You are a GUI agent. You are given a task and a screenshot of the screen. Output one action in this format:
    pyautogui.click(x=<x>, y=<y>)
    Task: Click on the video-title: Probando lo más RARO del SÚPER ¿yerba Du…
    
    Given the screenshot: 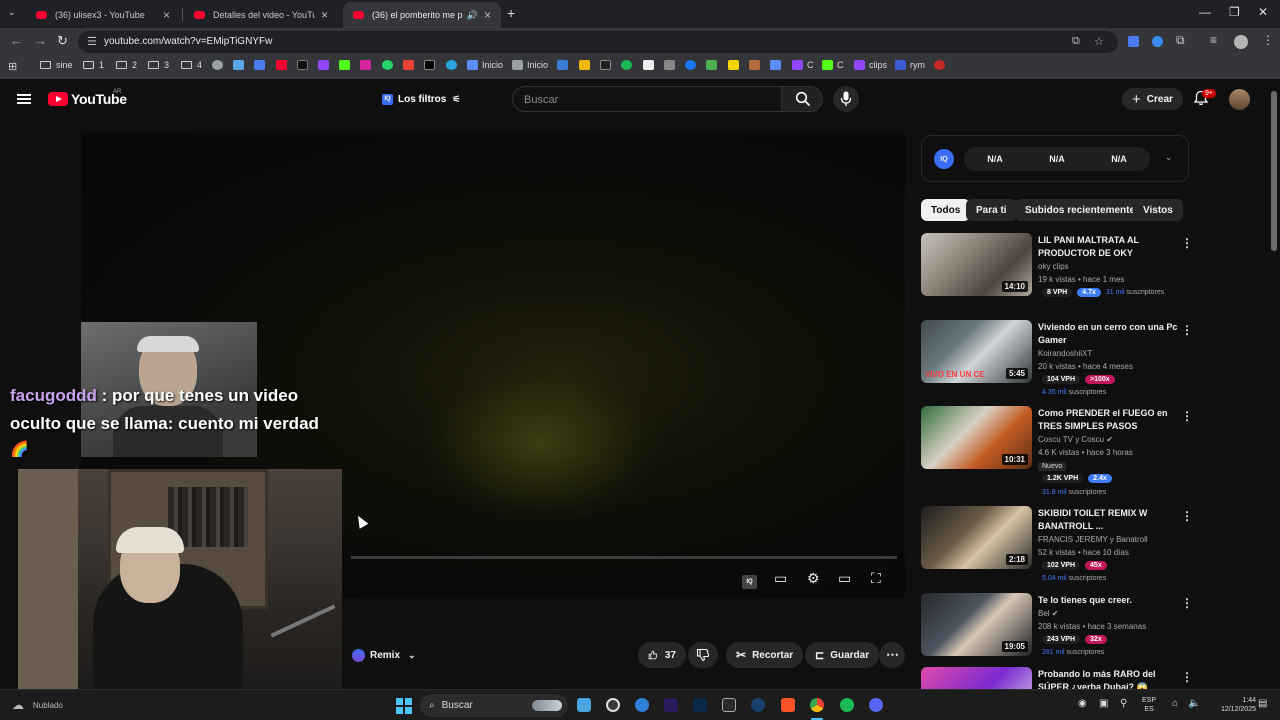 What is the action you would take?
    pyautogui.click(x=1108, y=678)
    